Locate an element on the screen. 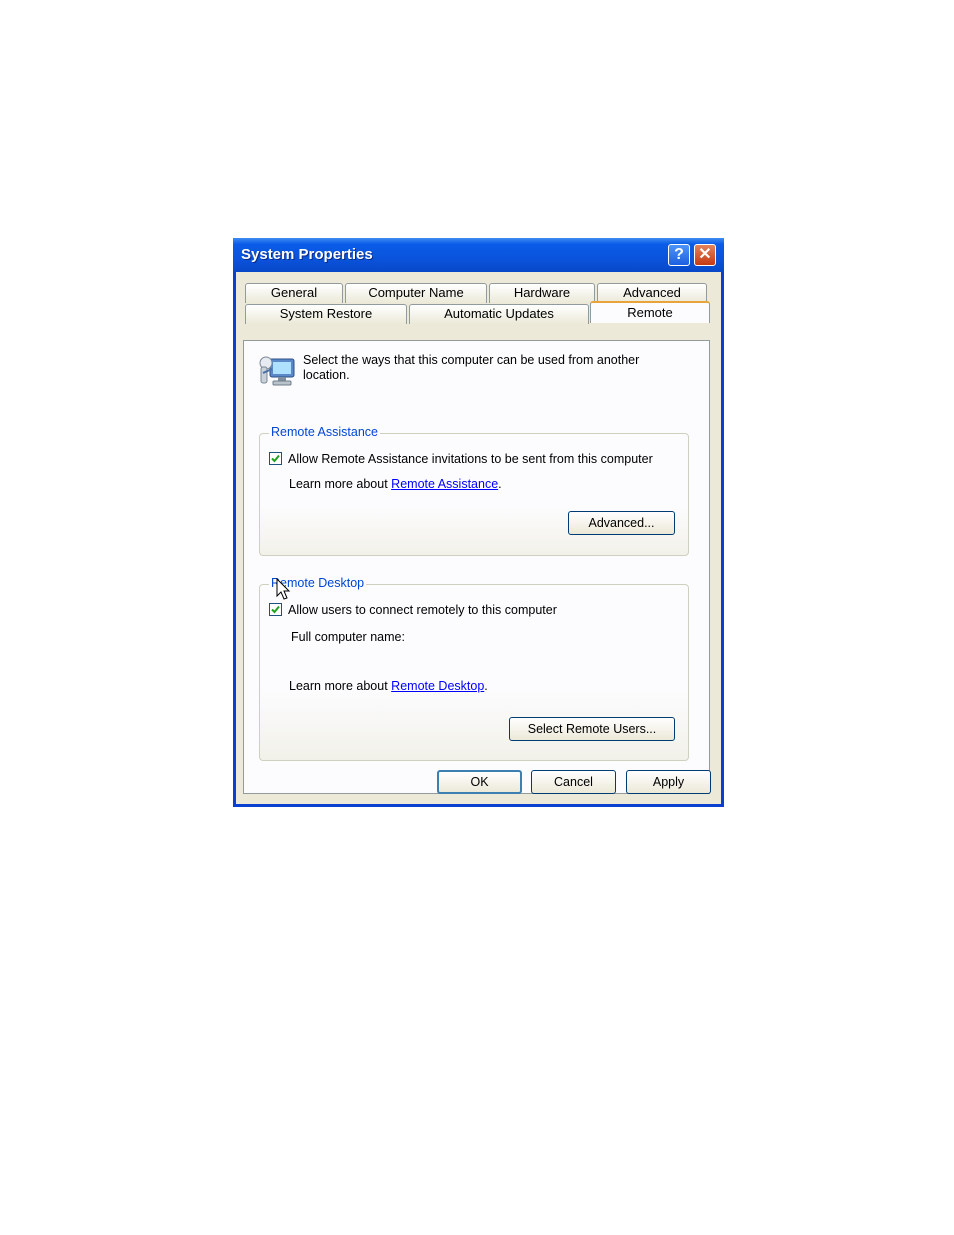 The width and height of the screenshot is (954, 1235). window-title: System Properties is located at coordinates (307, 254).